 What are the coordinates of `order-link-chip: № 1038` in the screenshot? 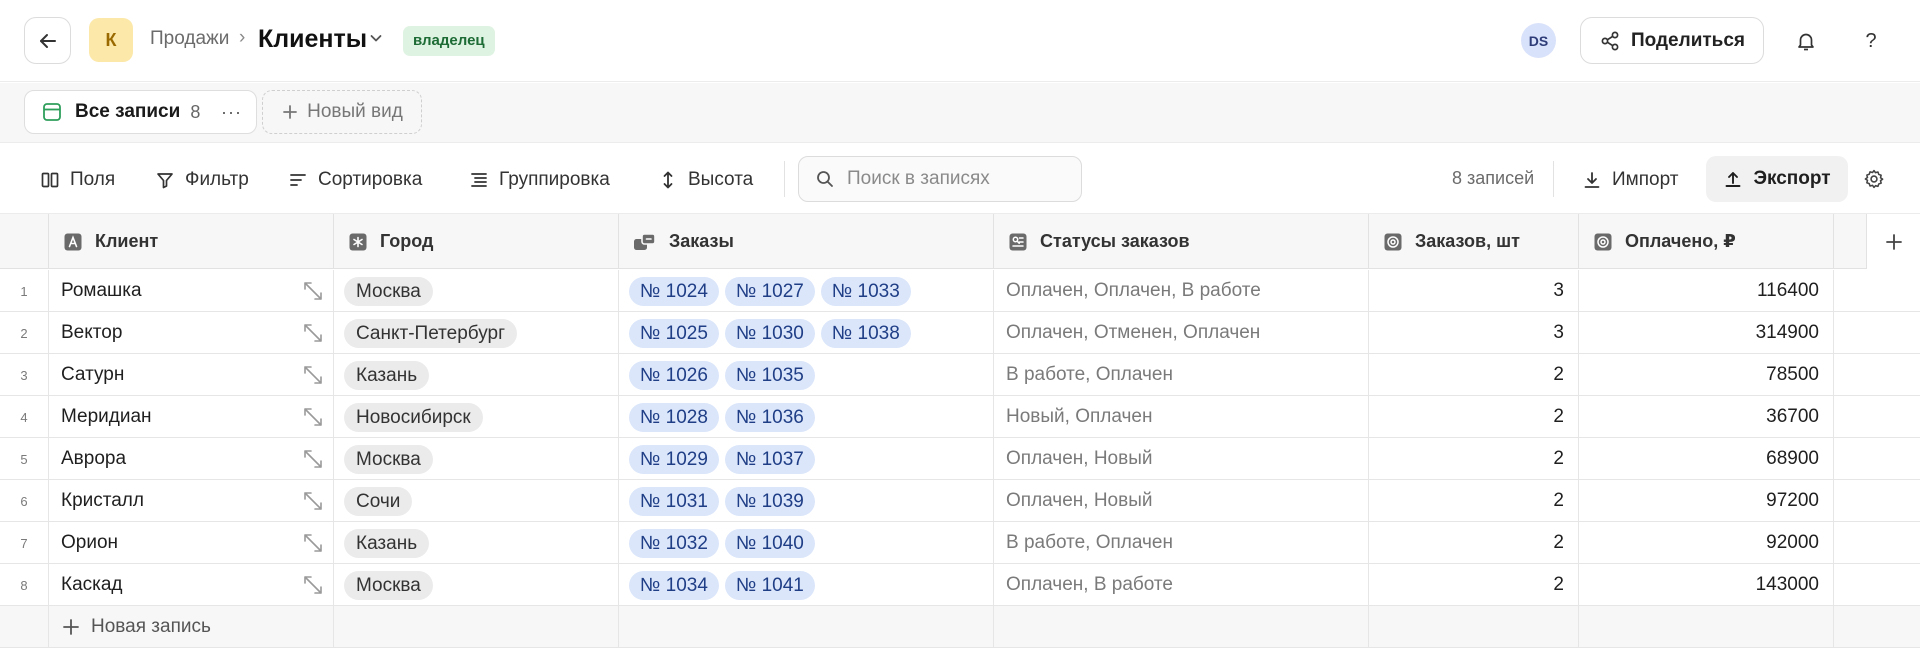 It's located at (865, 333).